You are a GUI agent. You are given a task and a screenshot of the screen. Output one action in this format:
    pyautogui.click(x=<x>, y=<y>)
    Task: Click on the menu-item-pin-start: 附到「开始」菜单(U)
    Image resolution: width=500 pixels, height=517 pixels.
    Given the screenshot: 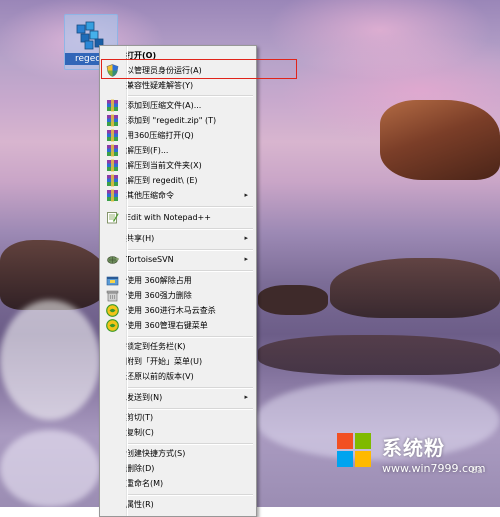 What is the action you would take?
    pyautogui.click(x=177, y=361)
    